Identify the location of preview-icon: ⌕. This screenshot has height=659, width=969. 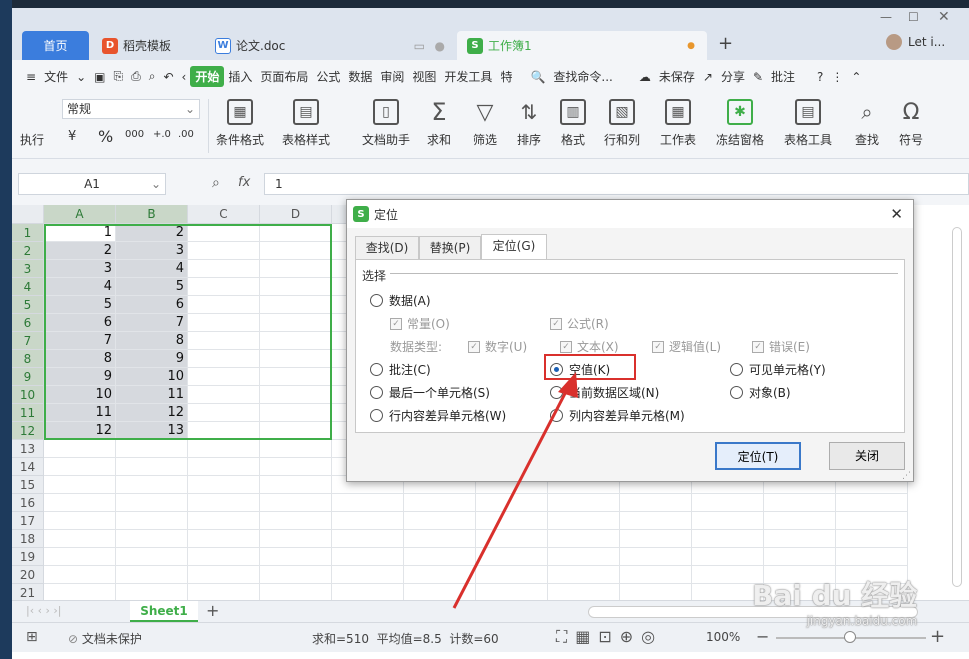
(152, 76).